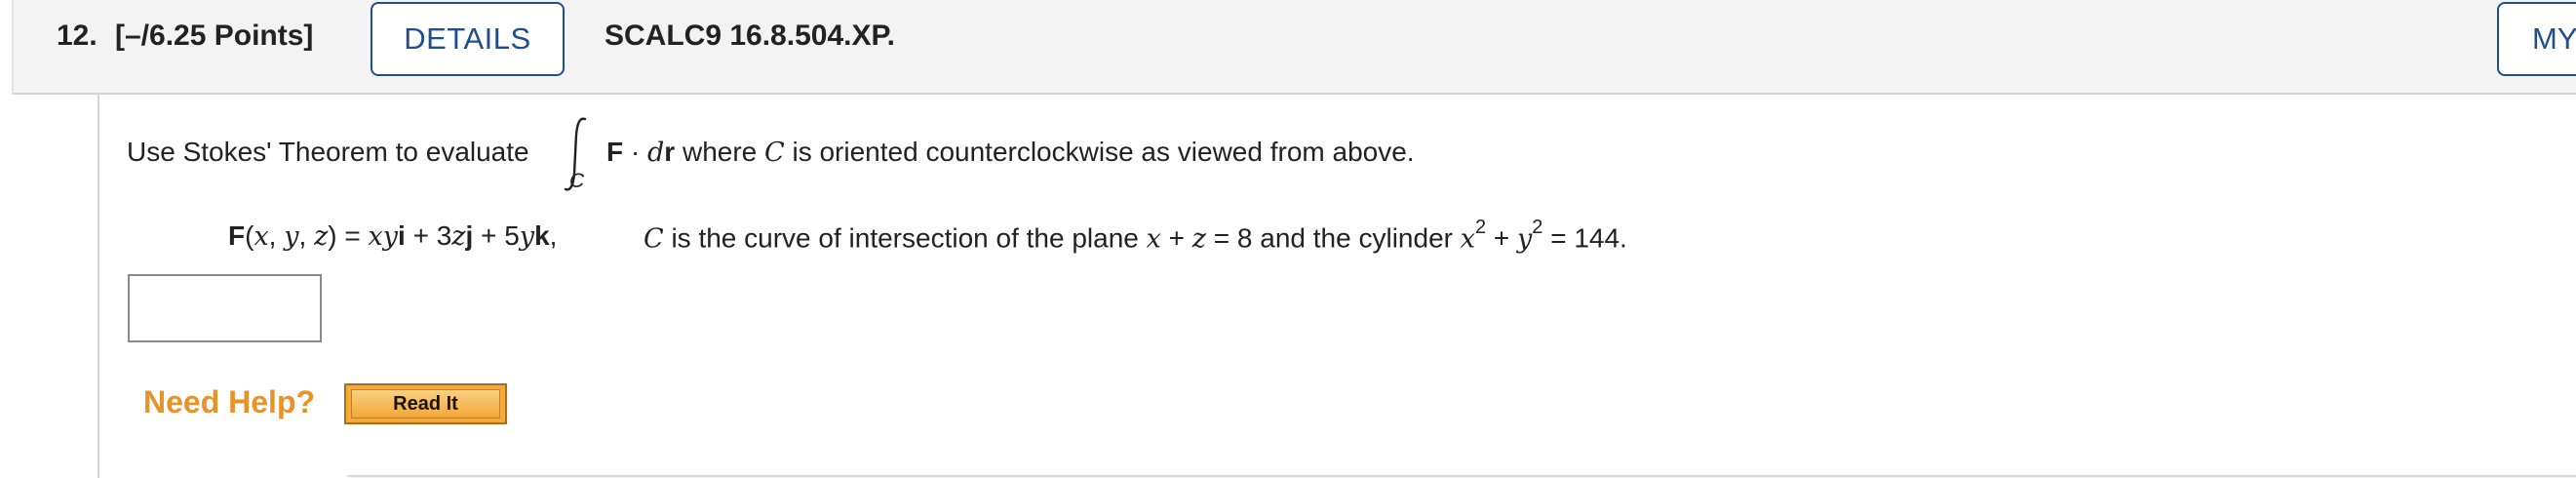 The height and width of the screenshot is (478, 2576). I want to click on question-points: [–/6.25 Points], so click(214, 36).